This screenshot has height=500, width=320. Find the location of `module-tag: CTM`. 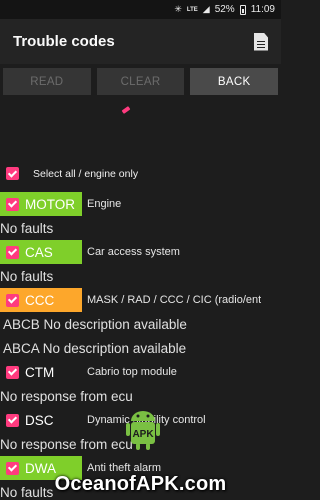

module-tag: CTM is located at coordinates (41, 372).